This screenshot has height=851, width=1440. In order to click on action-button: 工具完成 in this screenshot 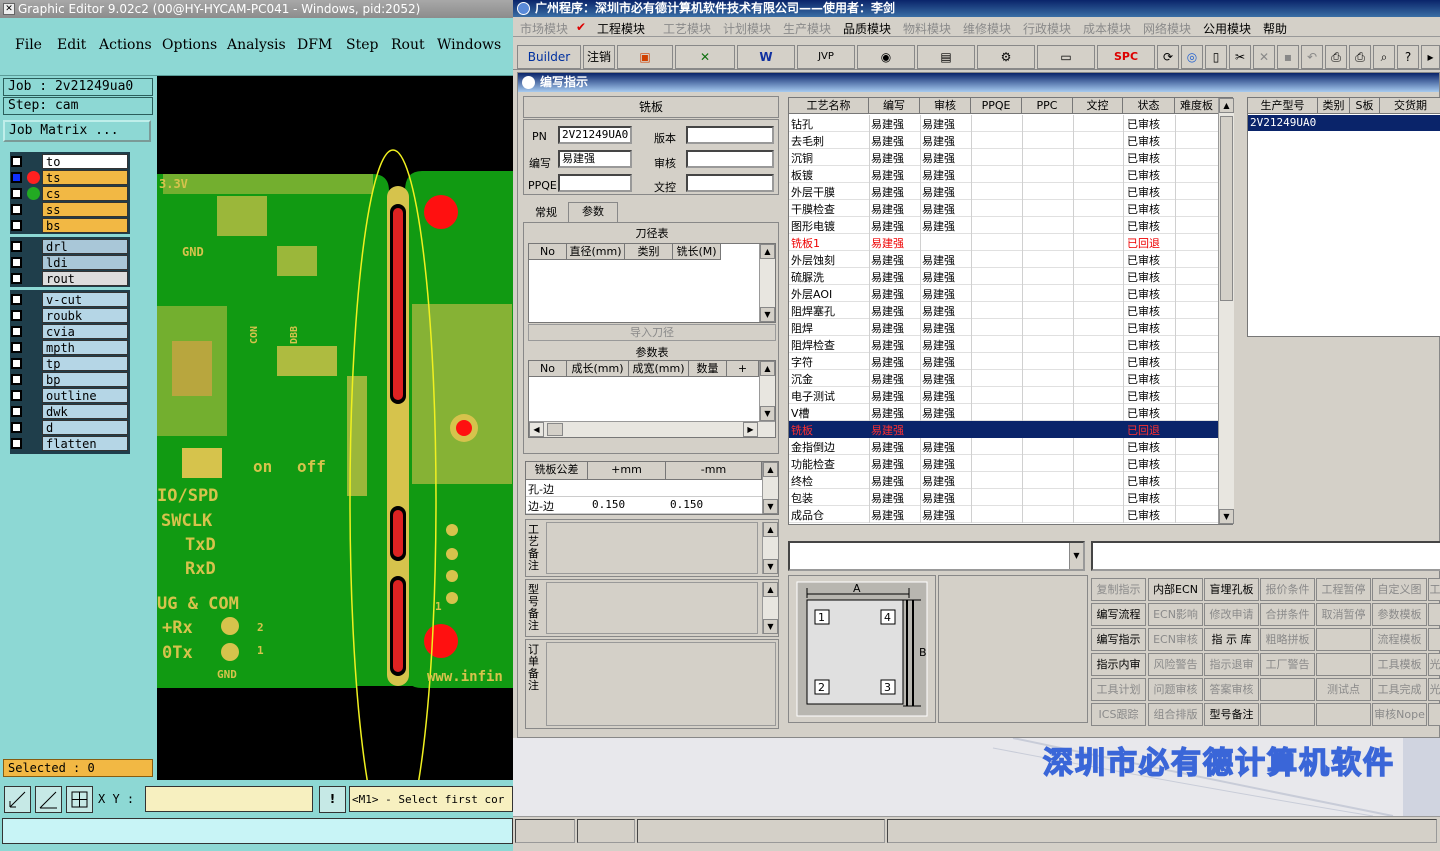, I will do `click(1399, 689)`.